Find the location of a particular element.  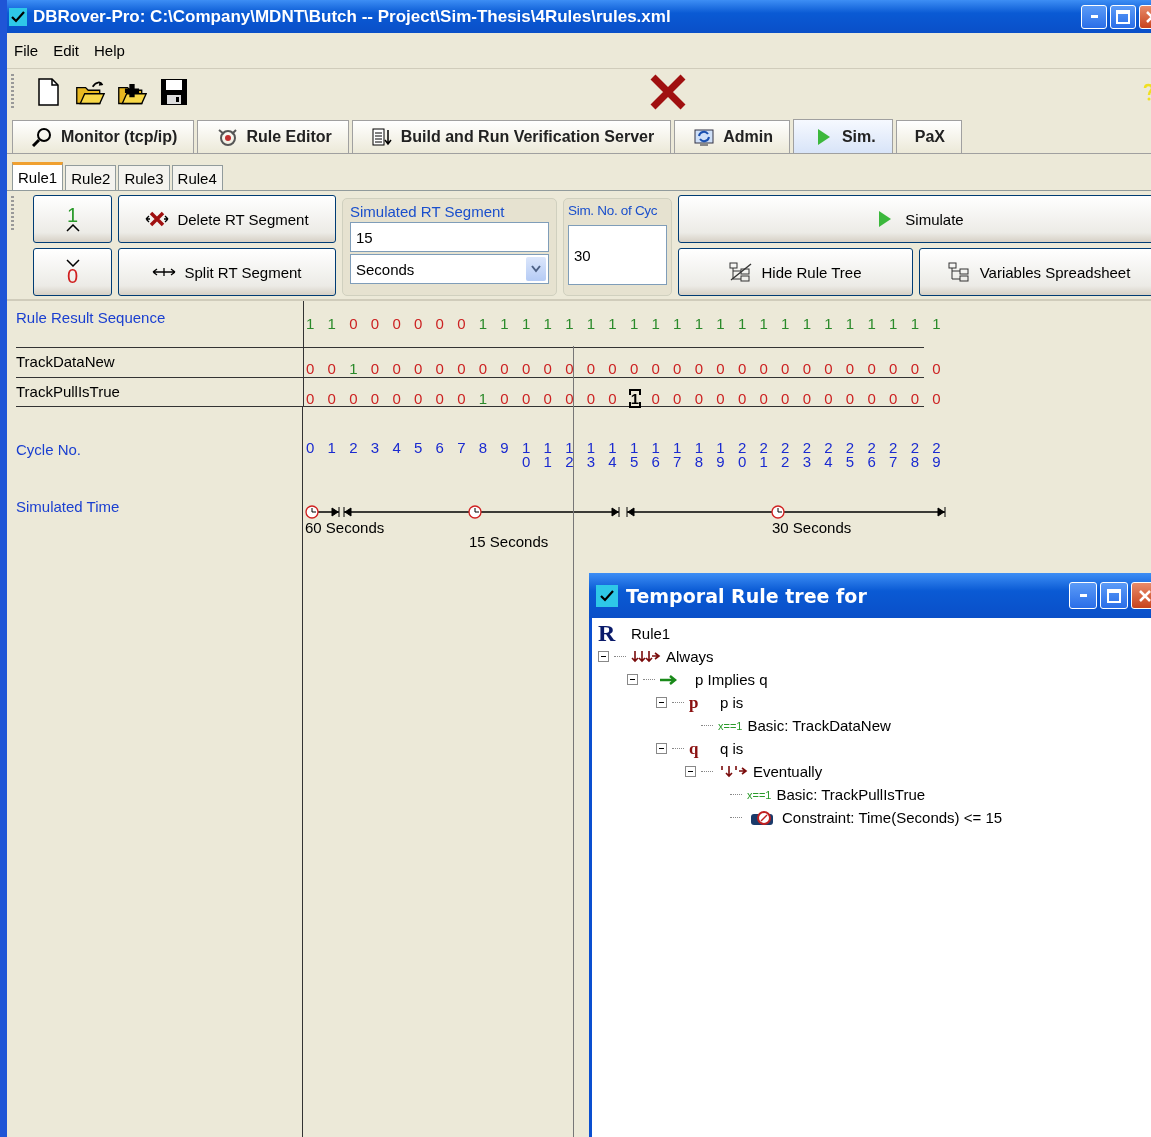

save-icon is located at coordinates (174, 92).